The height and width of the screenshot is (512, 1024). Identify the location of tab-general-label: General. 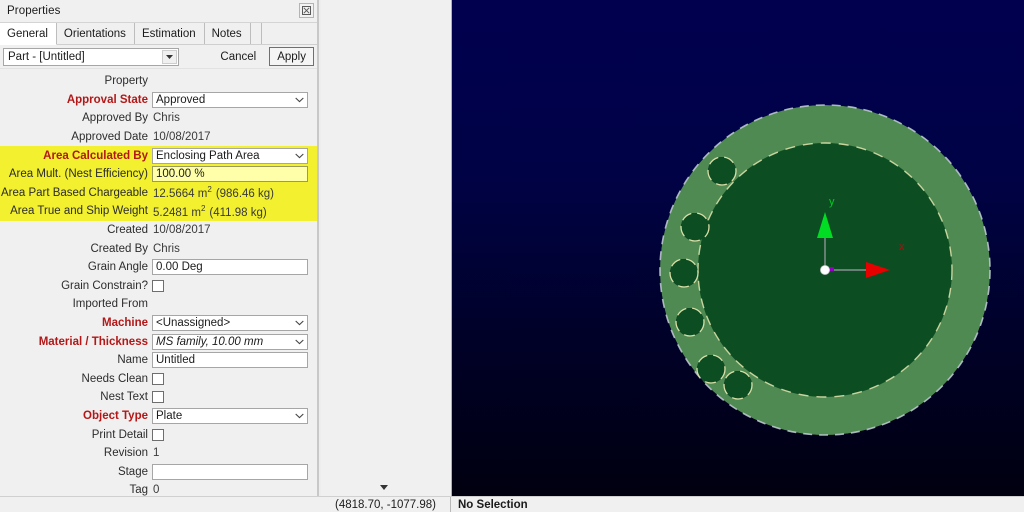
(27, 33).